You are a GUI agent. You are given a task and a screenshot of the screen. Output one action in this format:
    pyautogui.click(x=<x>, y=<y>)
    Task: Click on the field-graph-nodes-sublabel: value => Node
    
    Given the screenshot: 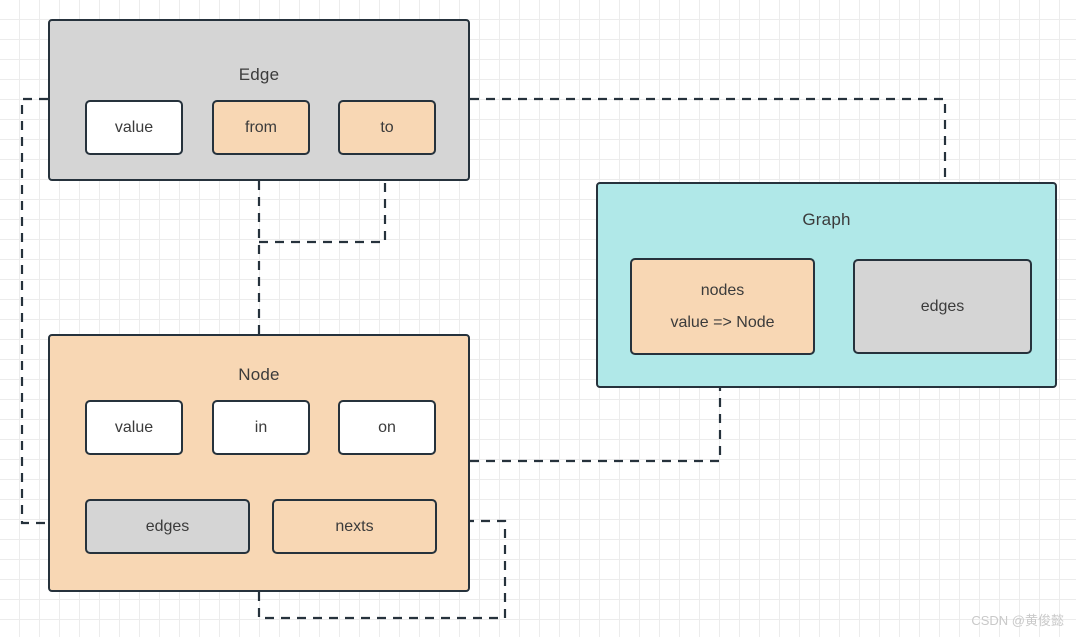 What is the action you would take?
    pyautogui.click(x=722, y=322)
    